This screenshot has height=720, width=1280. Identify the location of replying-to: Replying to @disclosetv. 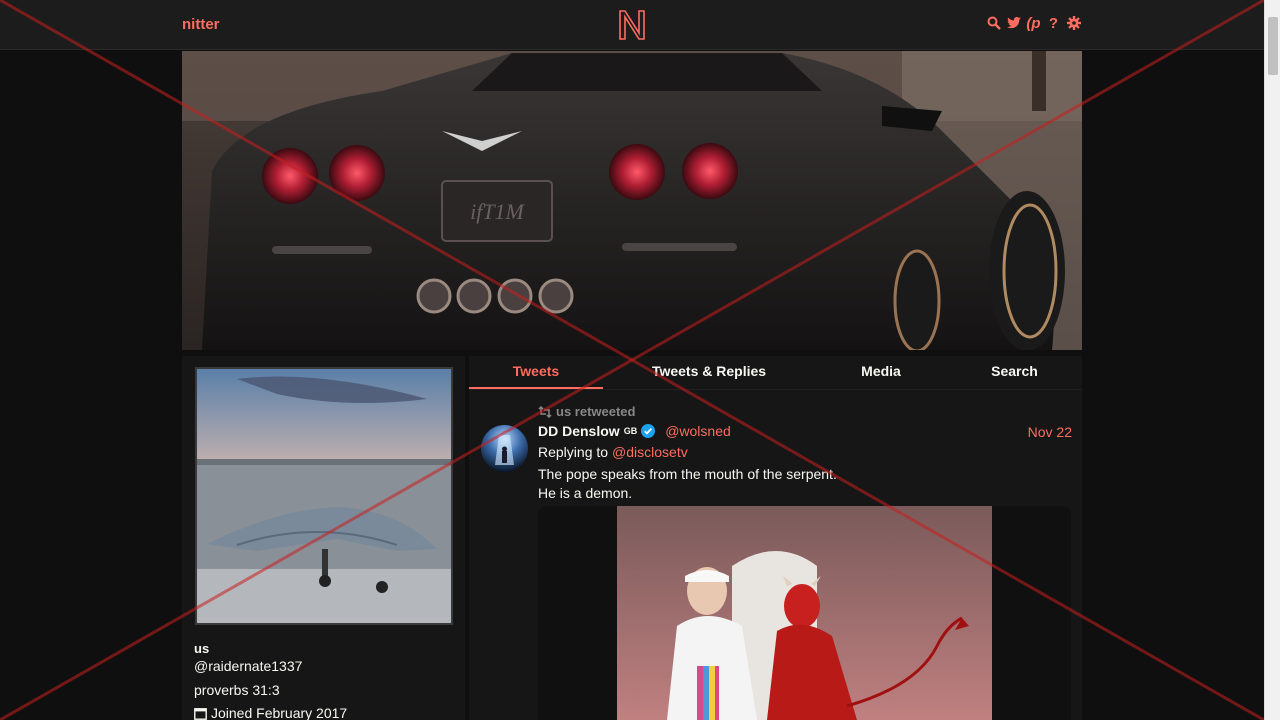
(613, 452).